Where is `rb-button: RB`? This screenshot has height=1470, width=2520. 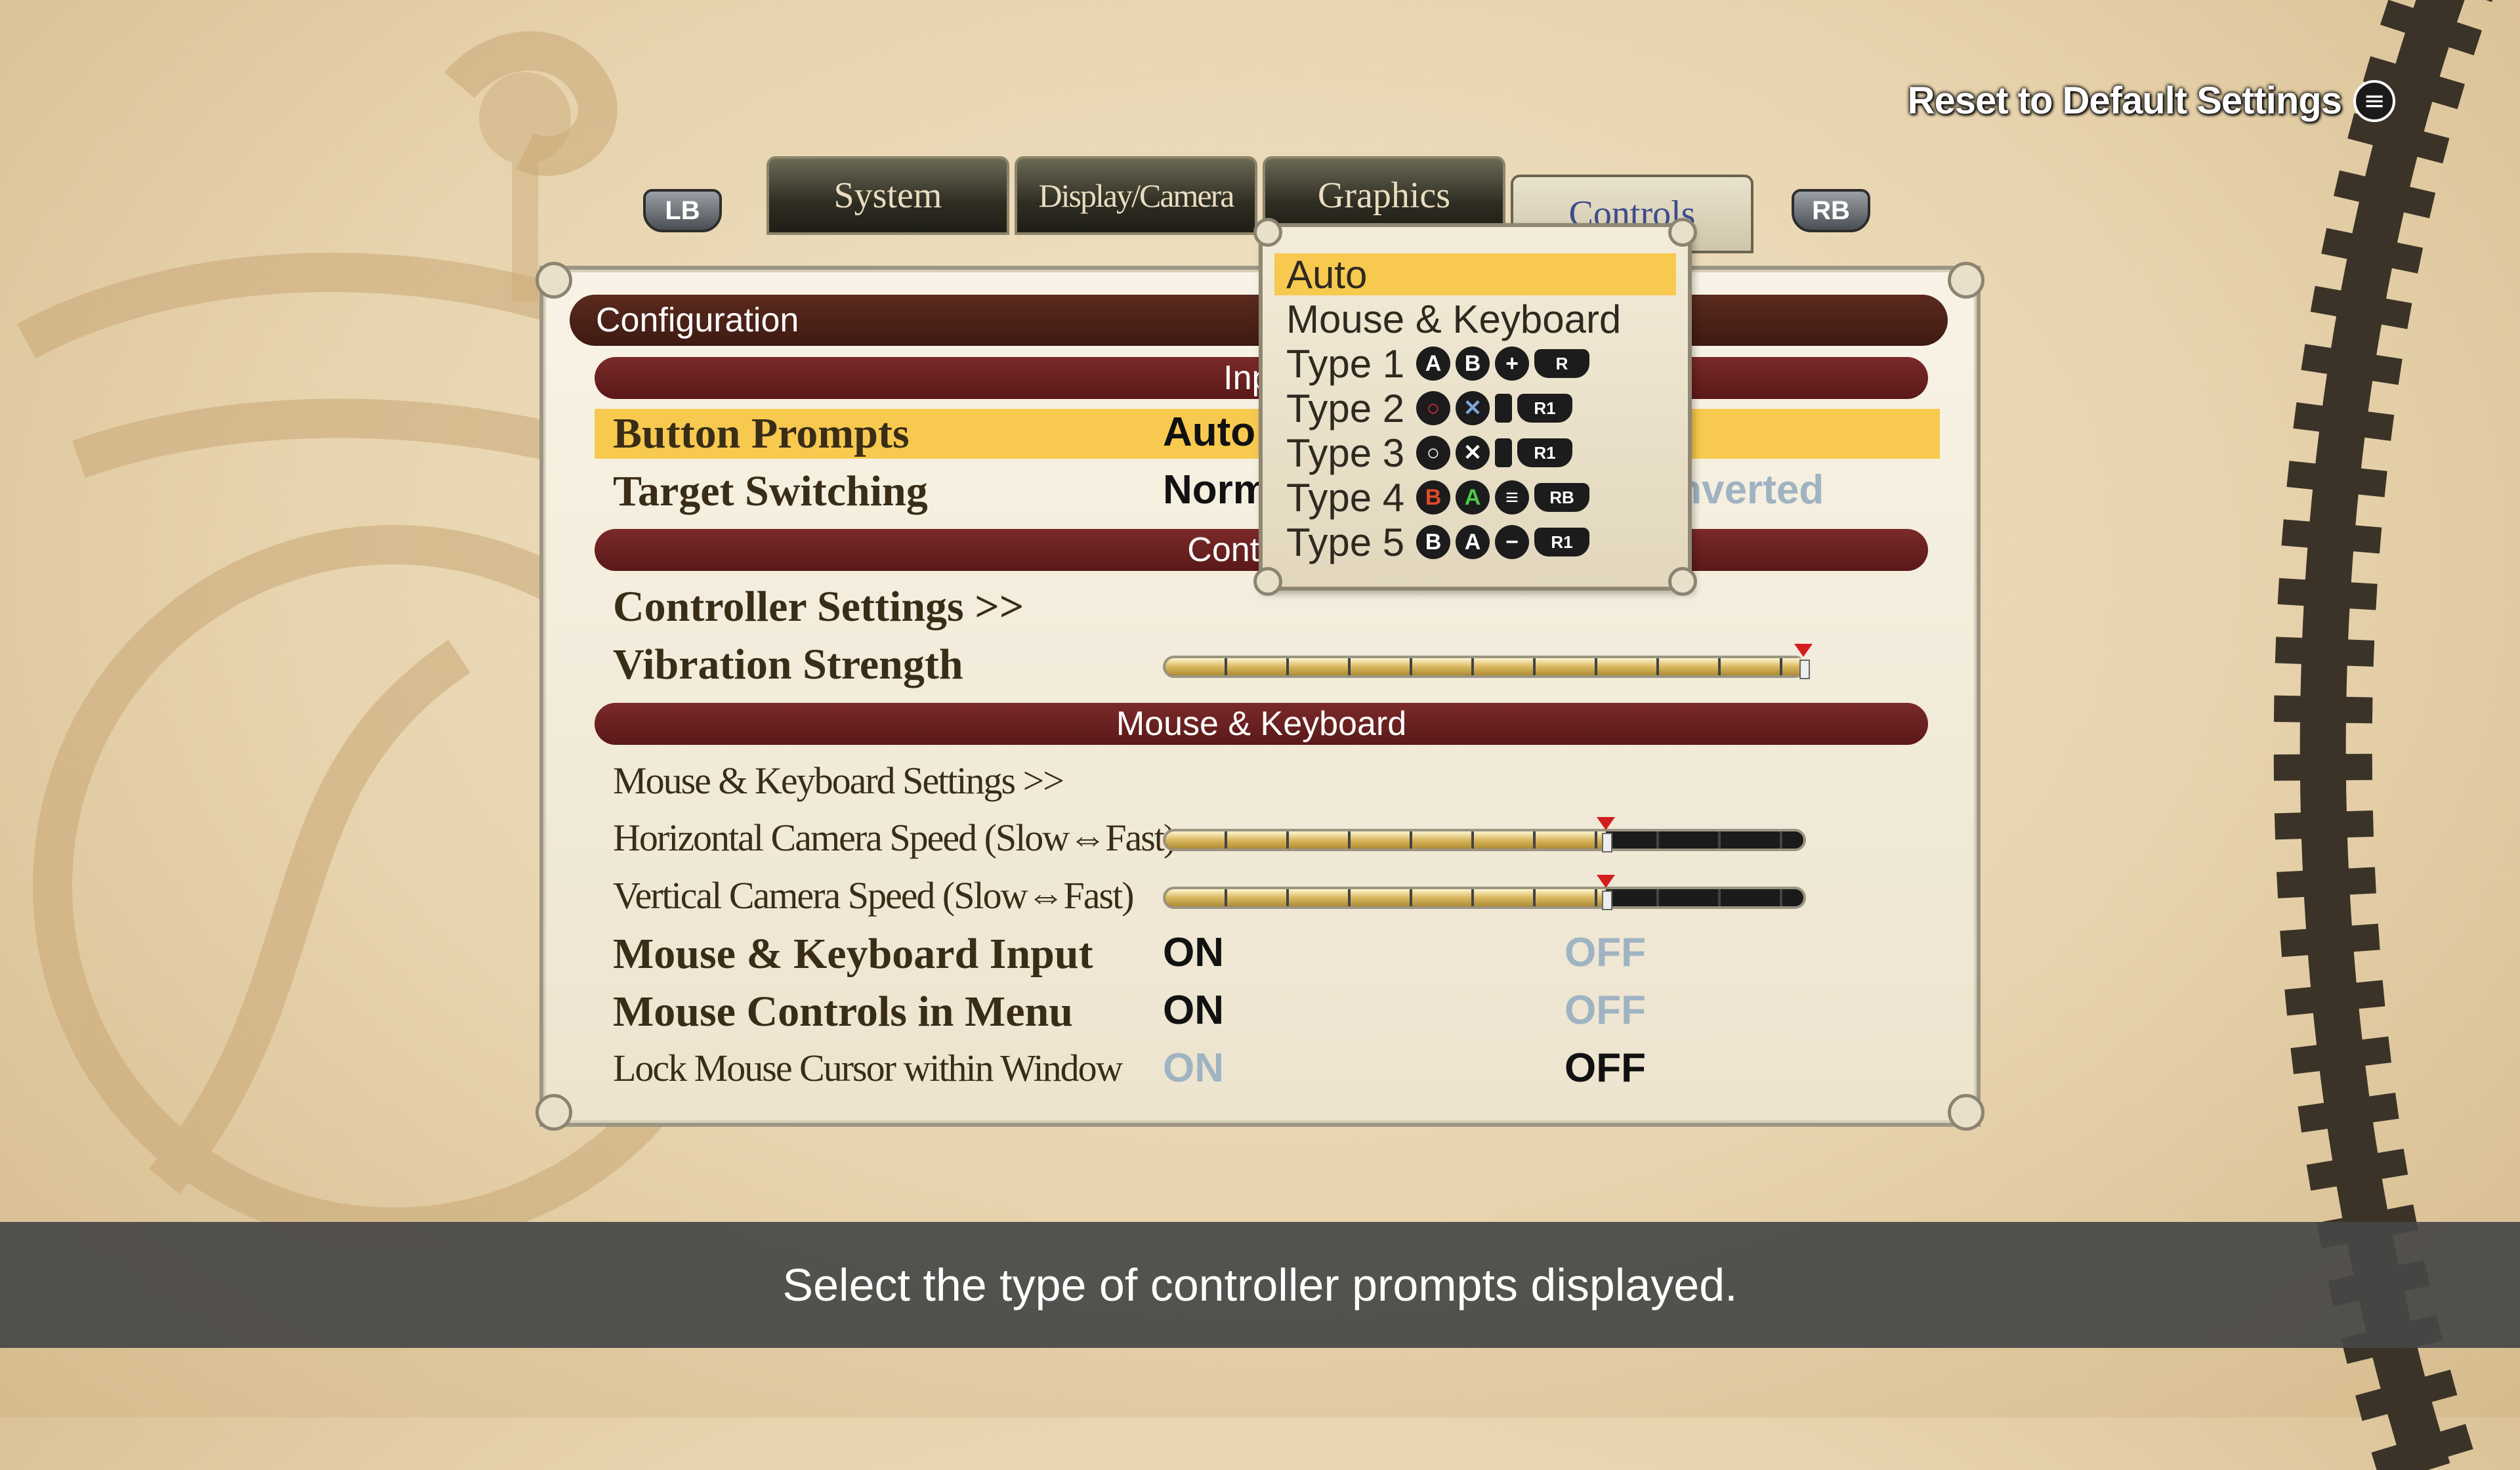
rb-button: RB is located at coordinates (1831, 210).